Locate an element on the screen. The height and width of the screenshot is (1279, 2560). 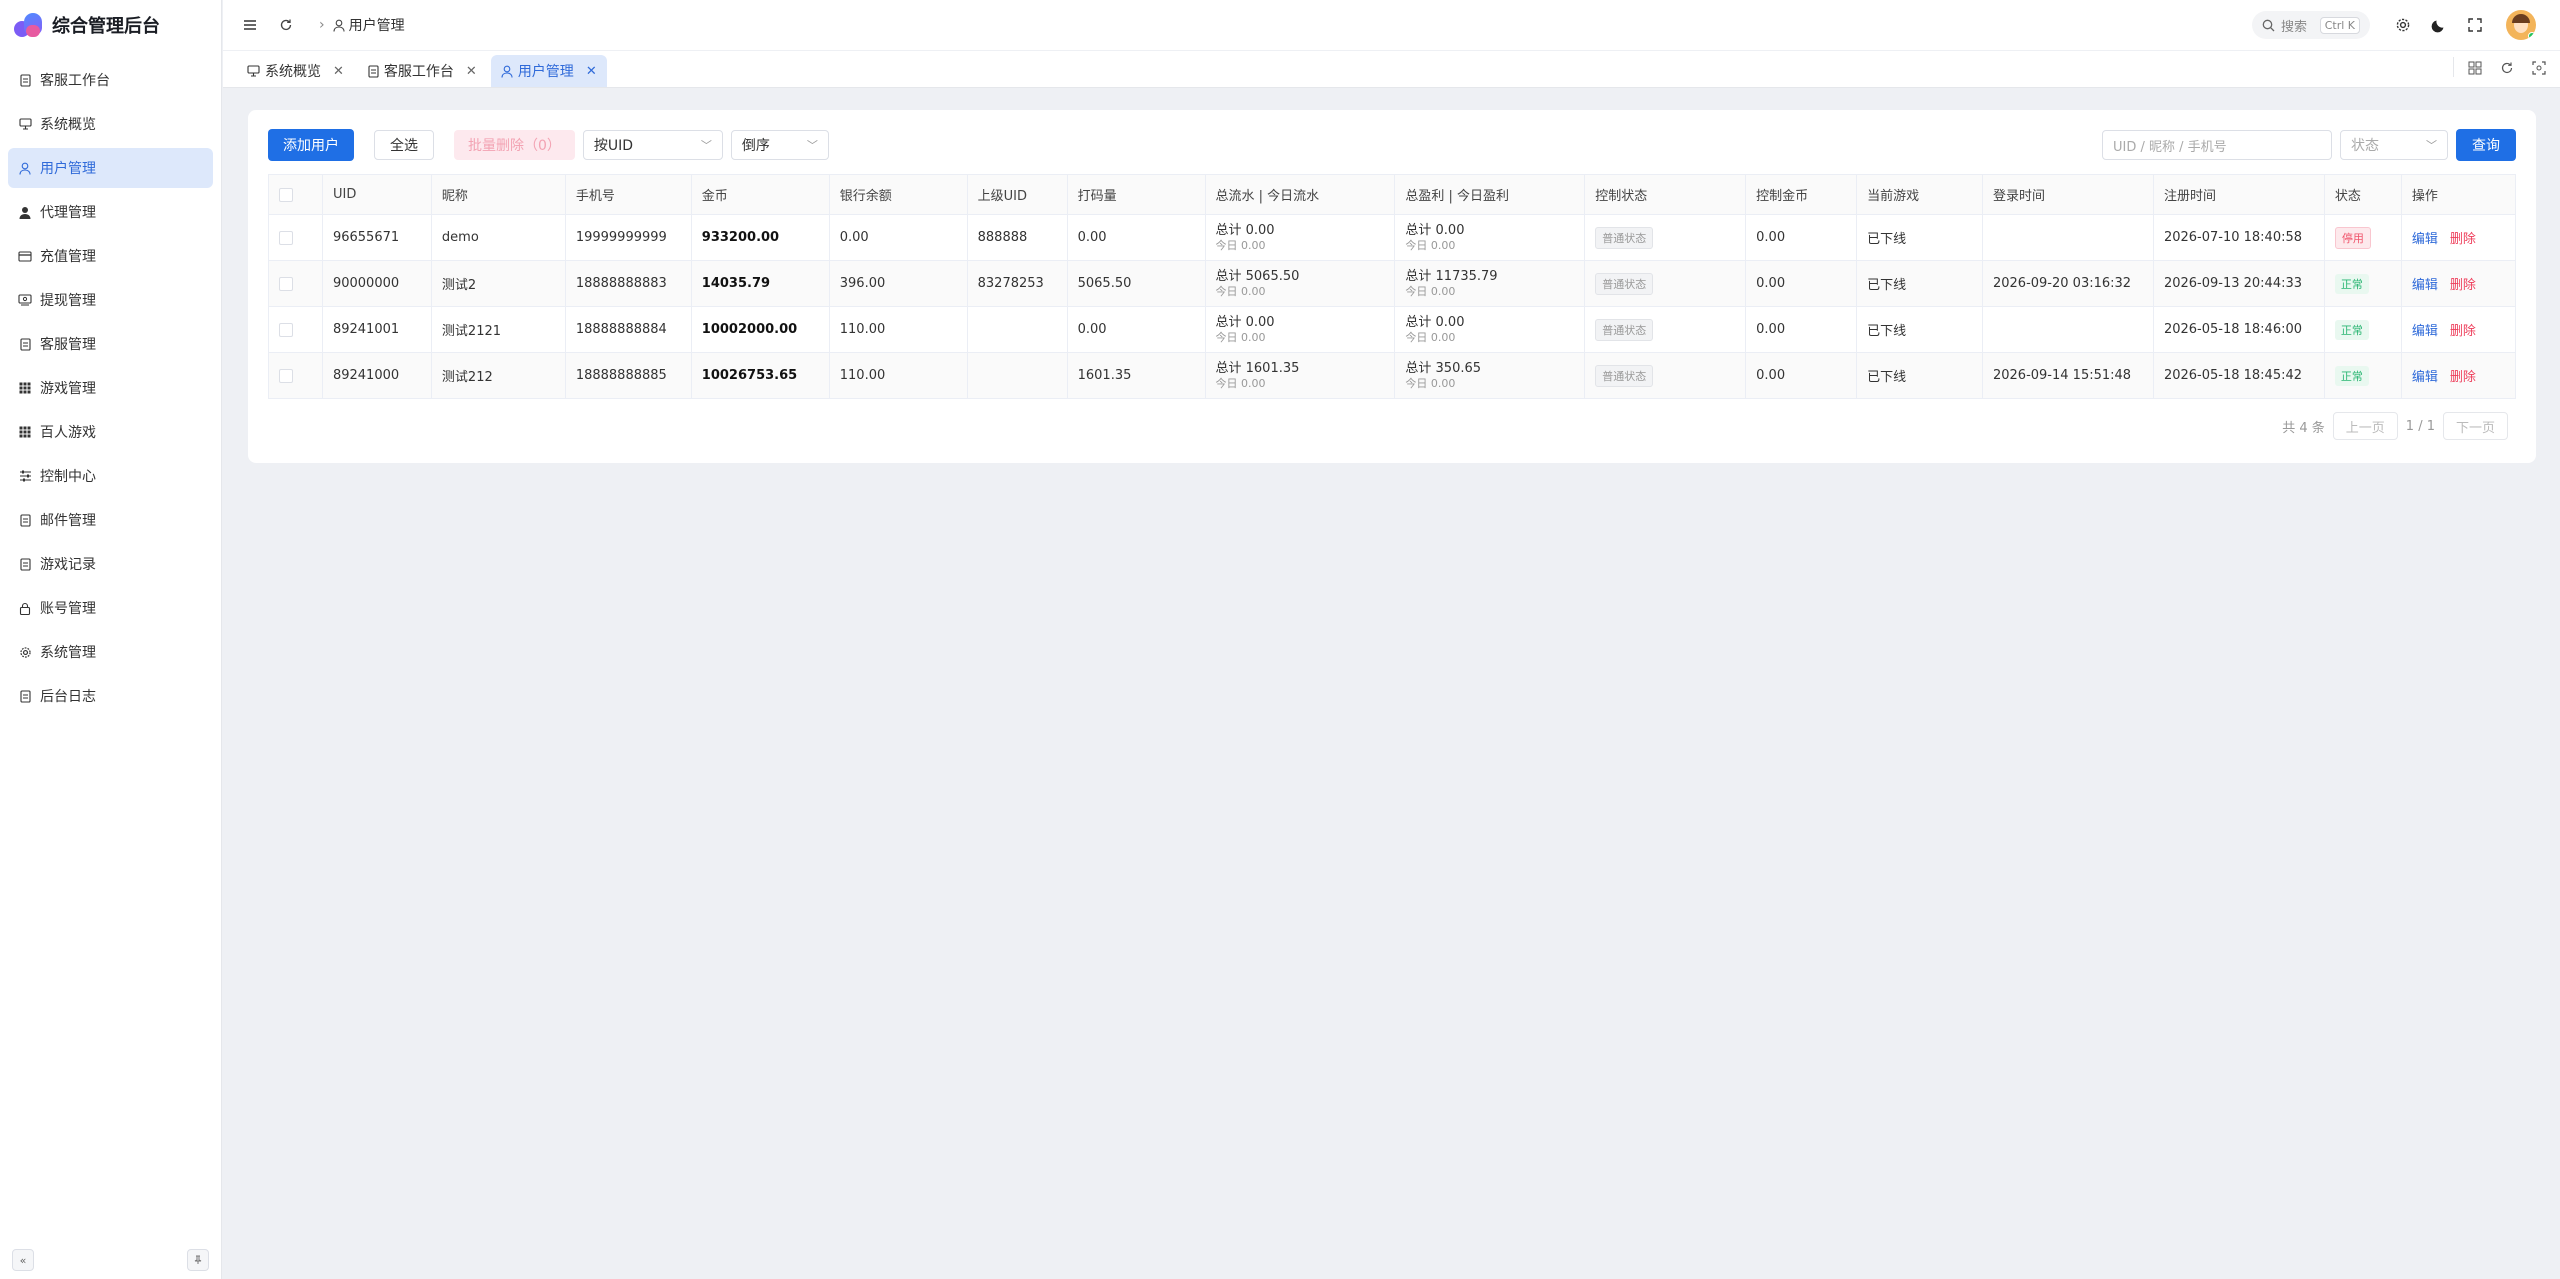
collapse-sidebar-icon: « is located at coordinates (23, 1260).